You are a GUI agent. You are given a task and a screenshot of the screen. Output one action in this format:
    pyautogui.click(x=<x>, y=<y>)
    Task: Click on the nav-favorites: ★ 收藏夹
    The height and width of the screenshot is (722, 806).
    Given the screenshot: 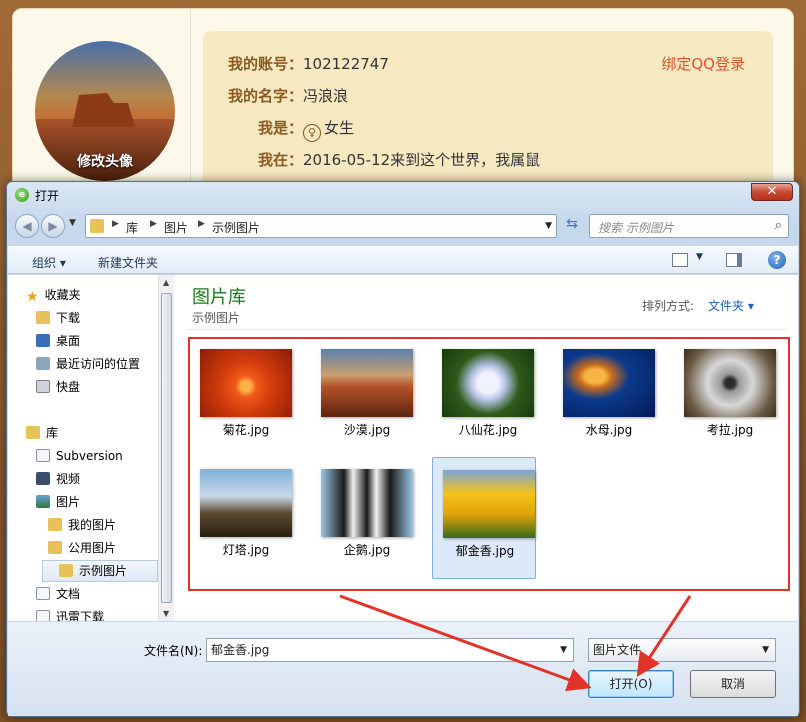 What is the action you would take?
    pyautogui.click(x=99, y=296)
    